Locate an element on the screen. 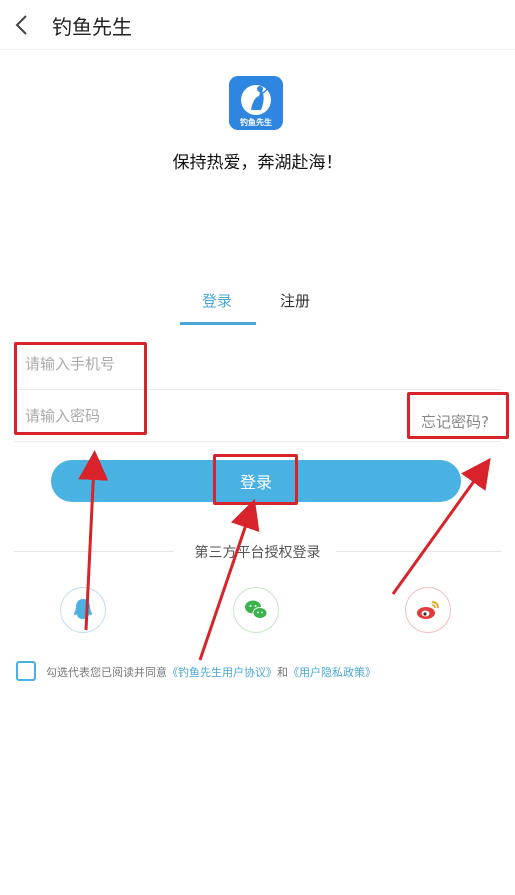  weibo-icon is located at coordinates (428, 610).